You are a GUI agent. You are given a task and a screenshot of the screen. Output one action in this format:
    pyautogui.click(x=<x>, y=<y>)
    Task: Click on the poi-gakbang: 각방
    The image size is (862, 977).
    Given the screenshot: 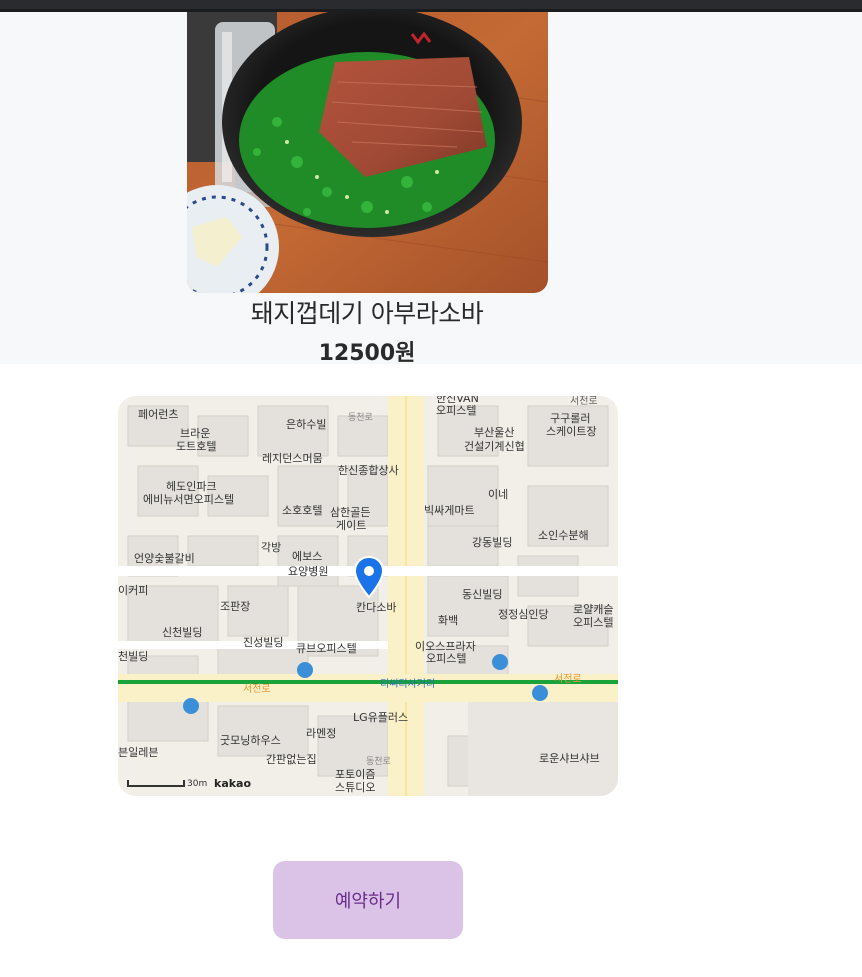 What is the action you would take?
    pyautogui.click(x=271, y=547)
    